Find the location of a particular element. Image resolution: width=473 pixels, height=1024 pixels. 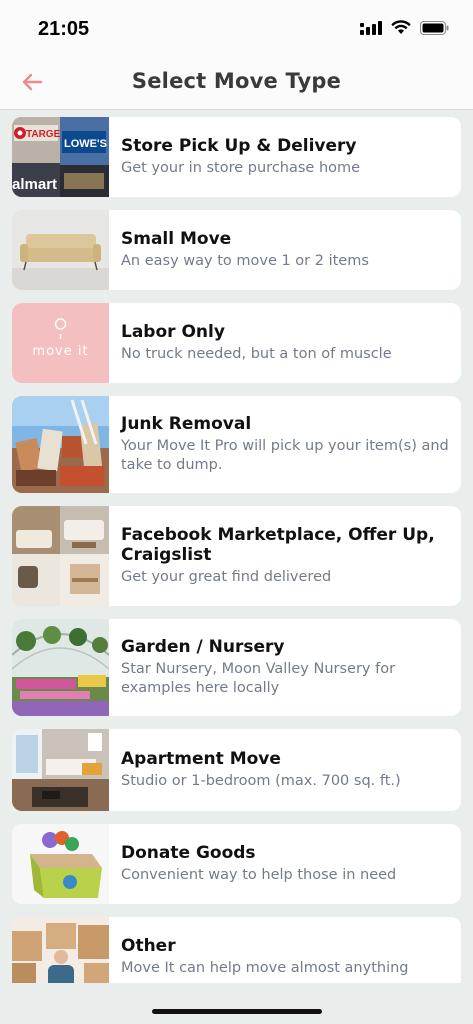

status-icons is located at coordinates (404, 29).